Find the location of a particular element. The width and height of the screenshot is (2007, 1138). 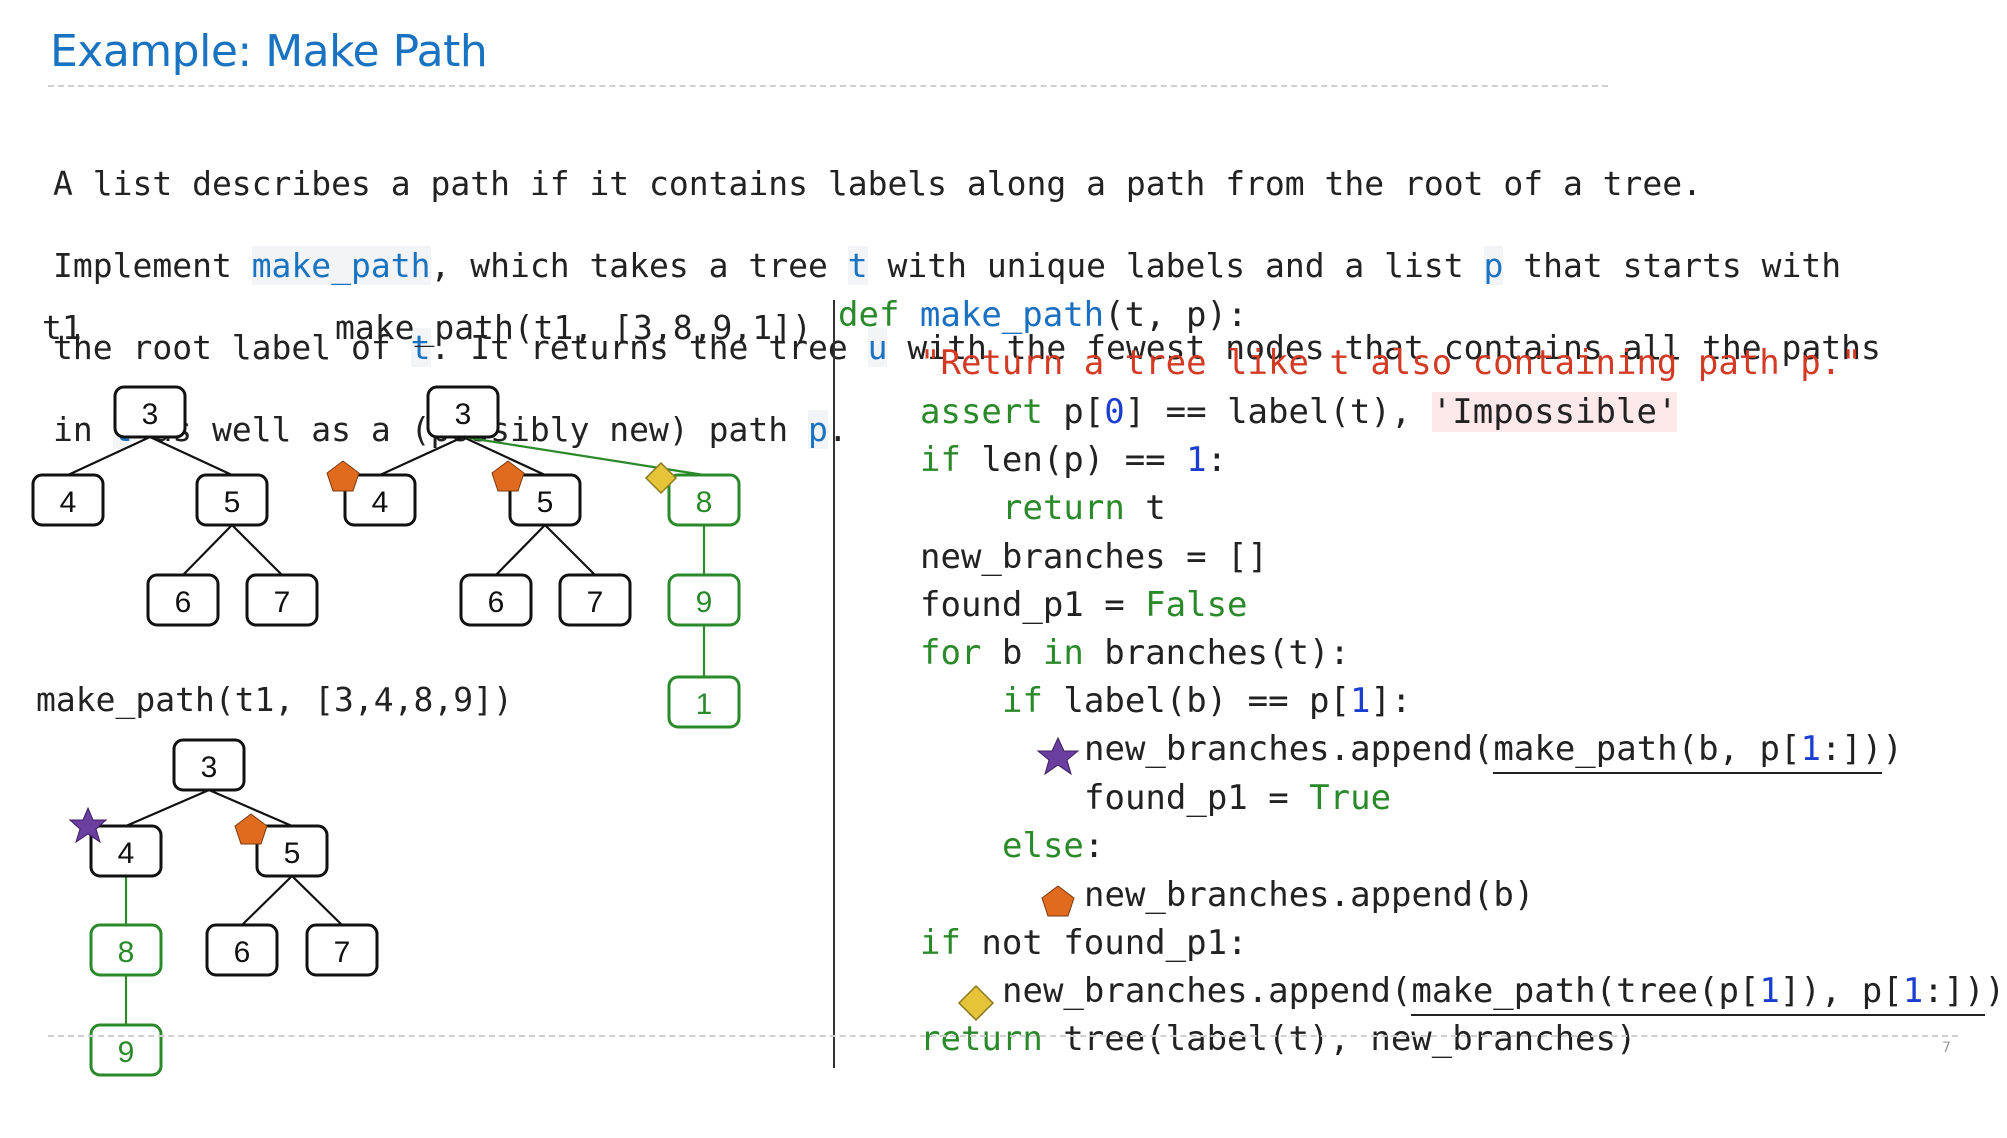

tree-path-3891: 3 4 5 6 7 8 9 1 is located at coordinates (533, 557).